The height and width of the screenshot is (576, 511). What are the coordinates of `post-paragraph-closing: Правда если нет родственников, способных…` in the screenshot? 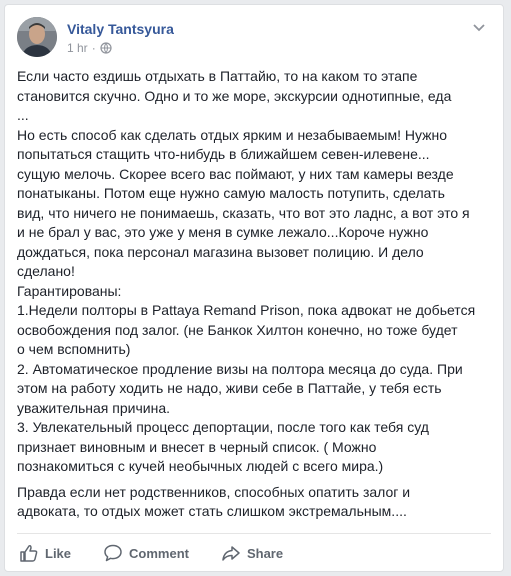 It's located at (255, 502).